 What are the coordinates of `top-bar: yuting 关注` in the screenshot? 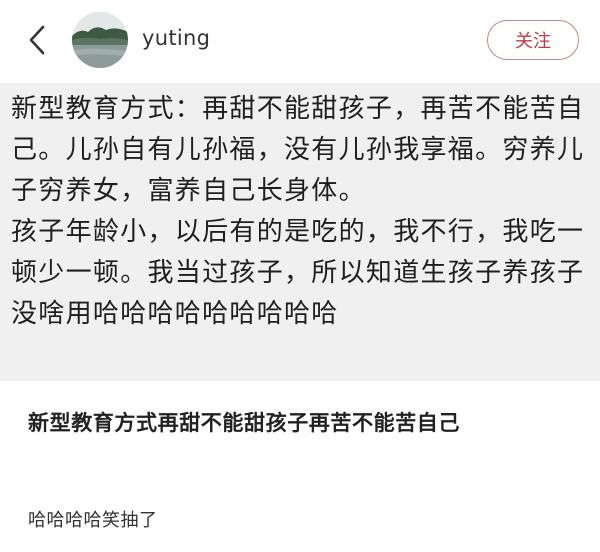 It's located at (300, 41).